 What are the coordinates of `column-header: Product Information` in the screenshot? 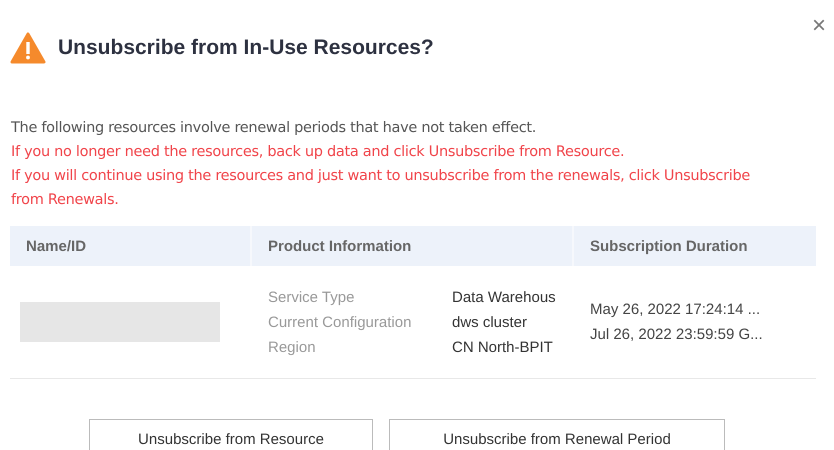 It's located at (413, 246).